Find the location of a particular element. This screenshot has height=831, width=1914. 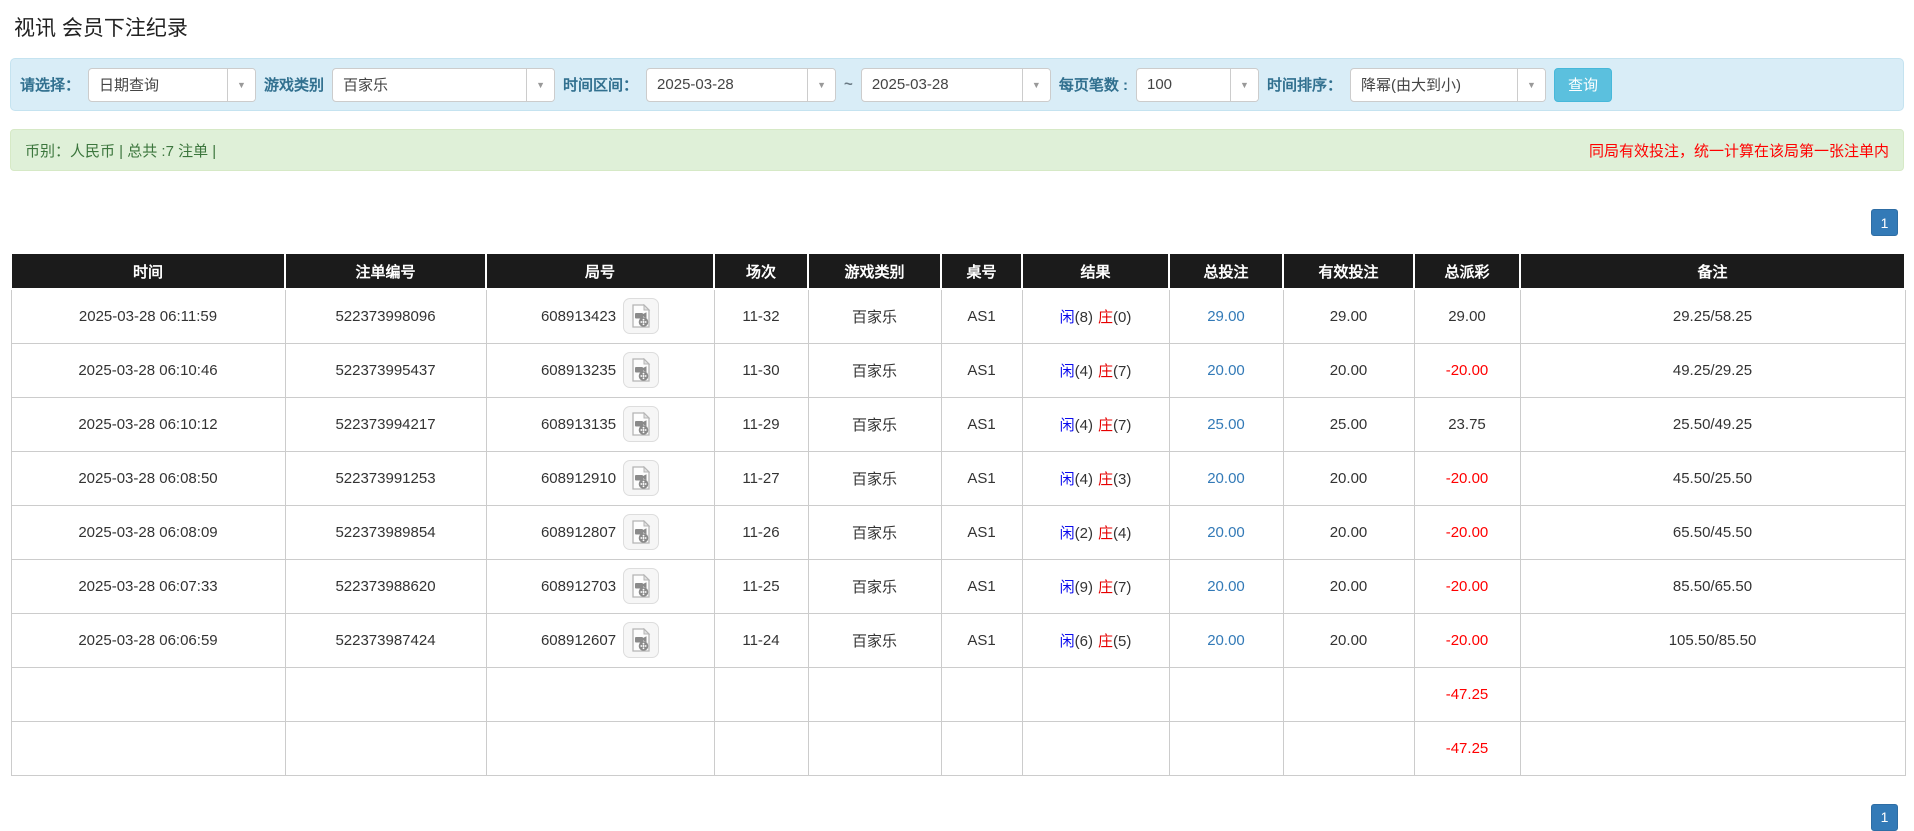

search-button: 查询 is located at coordinates (1583, 84).